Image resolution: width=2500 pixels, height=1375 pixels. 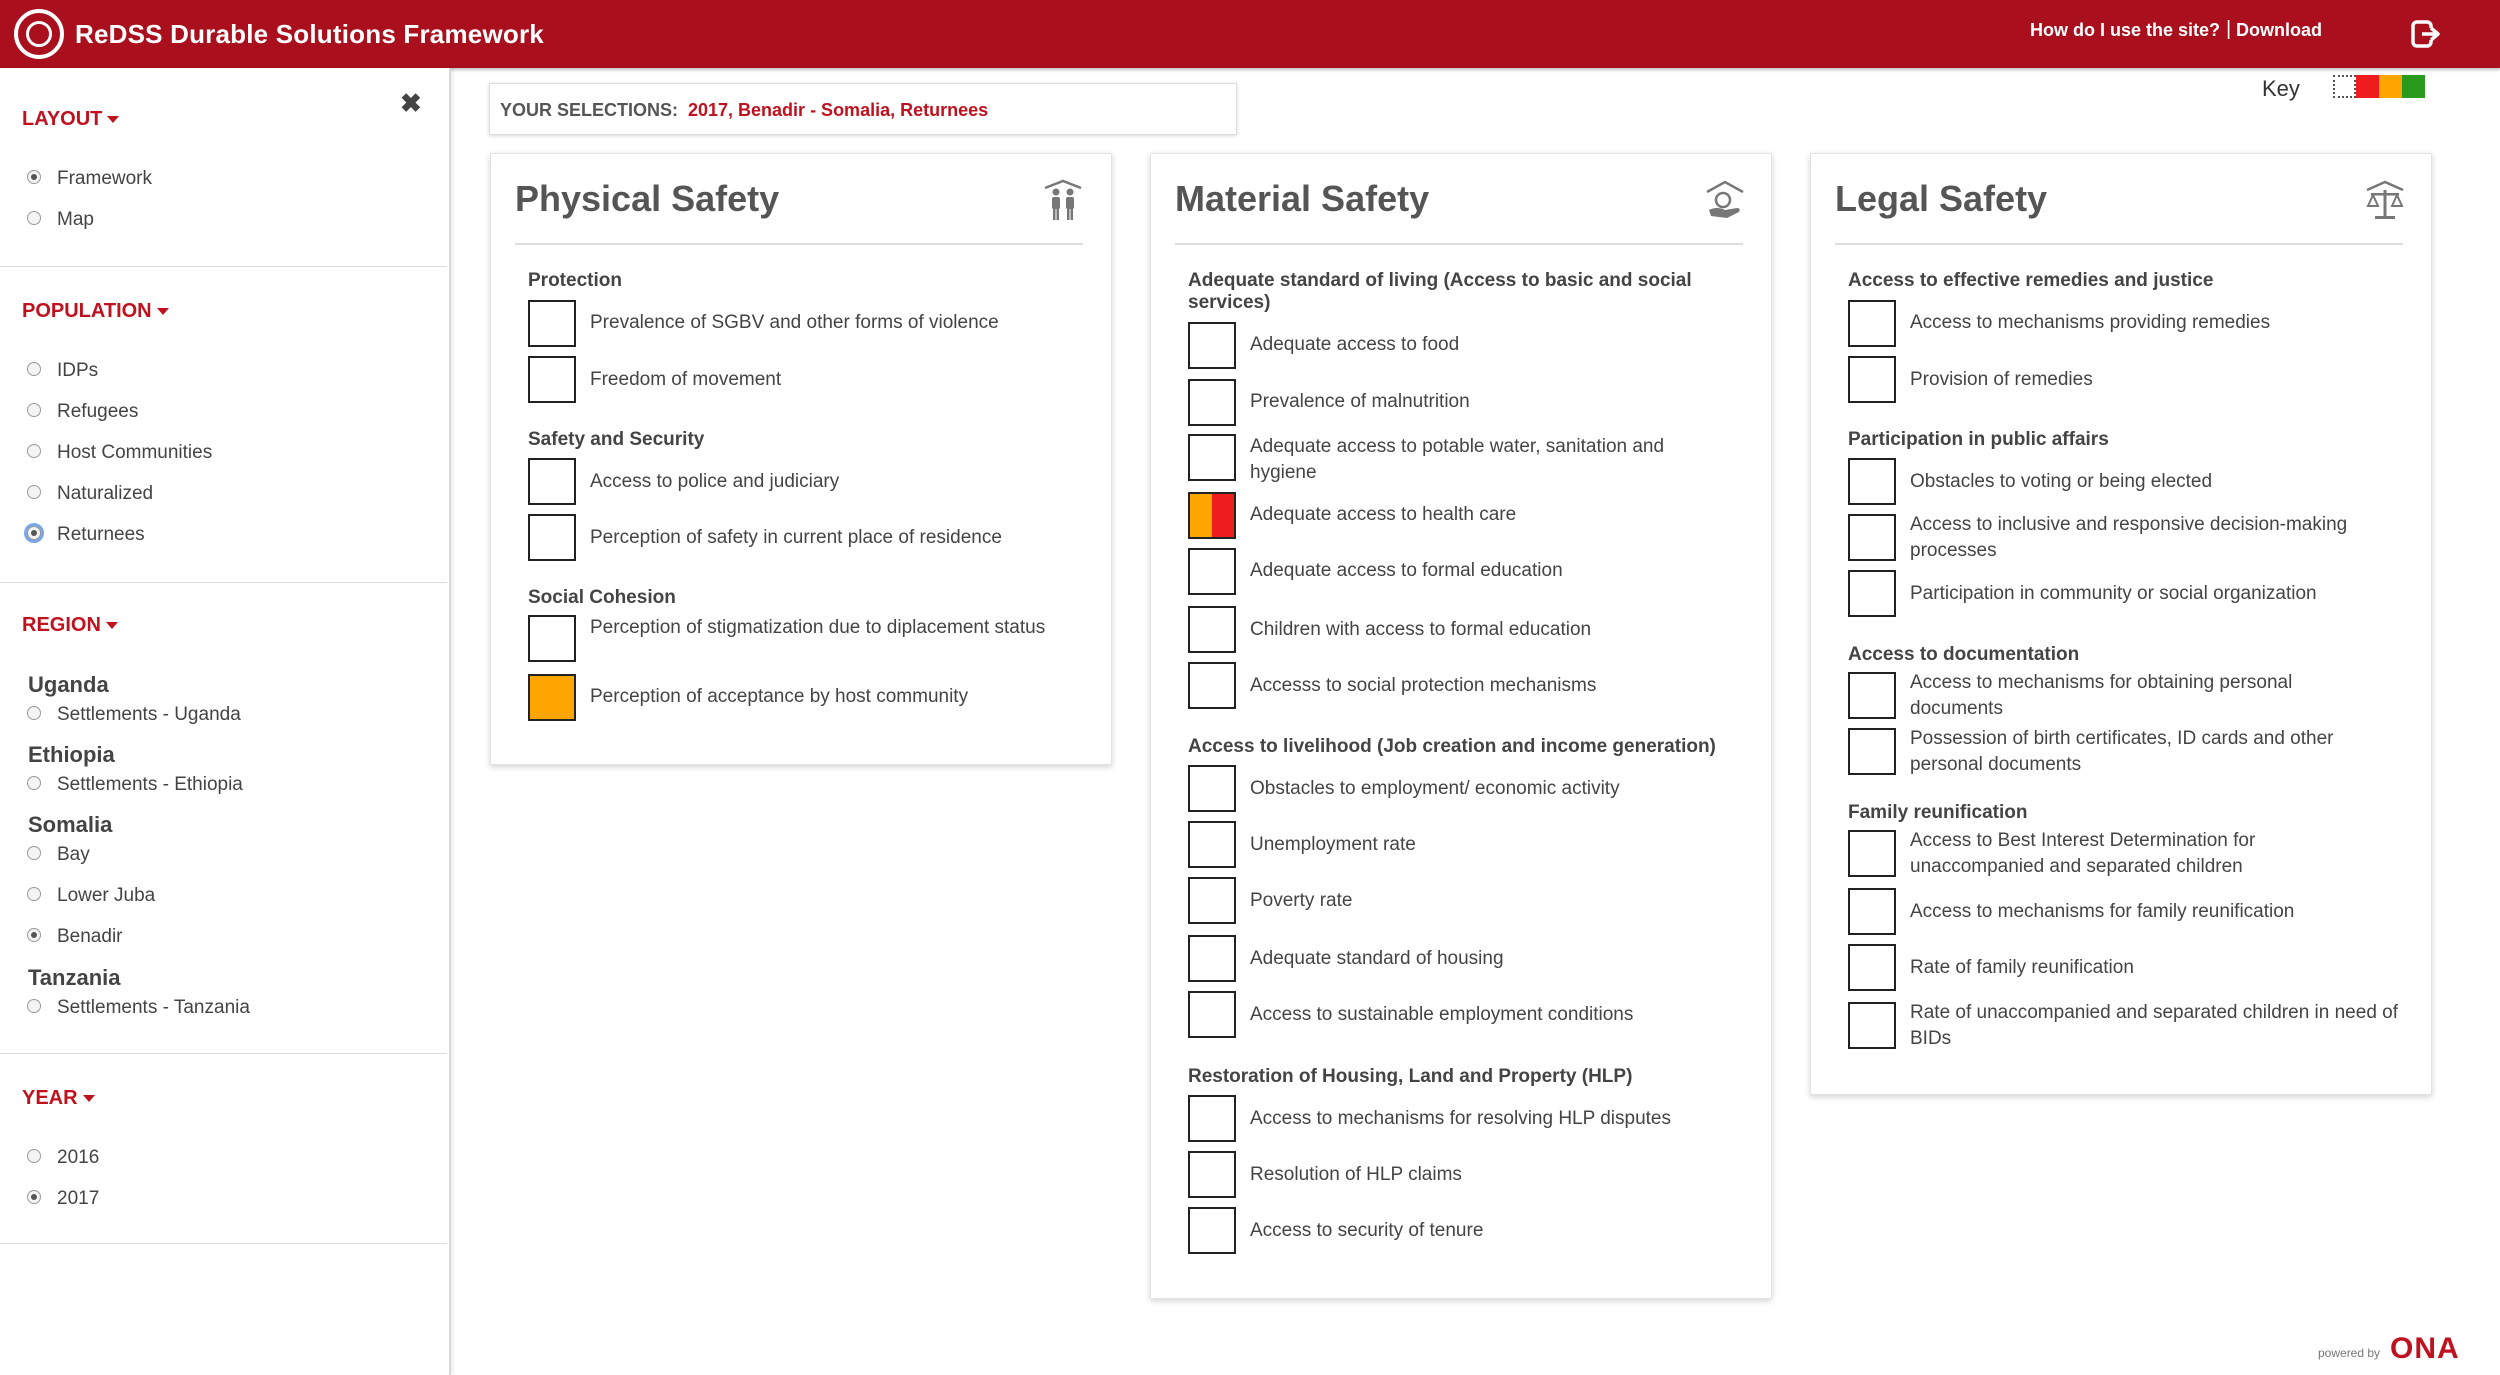 I want to click on ona-logo: ONA, so click(x=2425, y=1349).